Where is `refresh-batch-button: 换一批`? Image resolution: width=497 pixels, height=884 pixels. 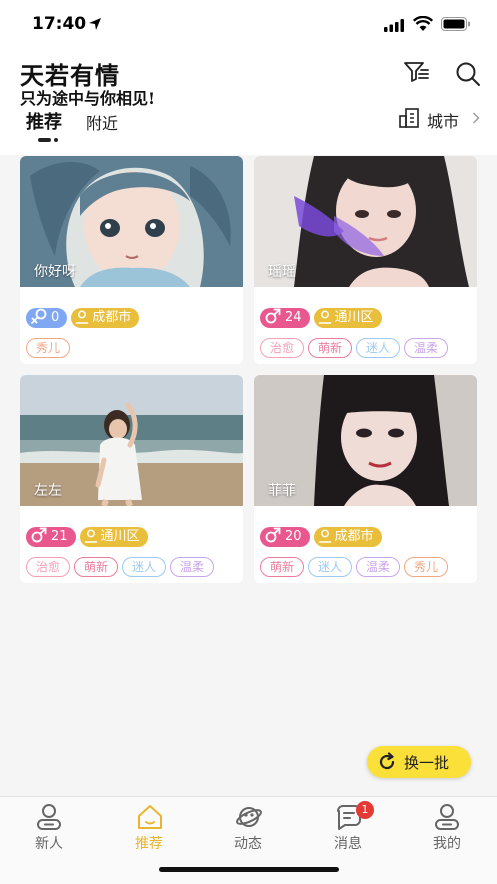 refresh-batch-button: 换一批 is located at coordinates (419, 762).